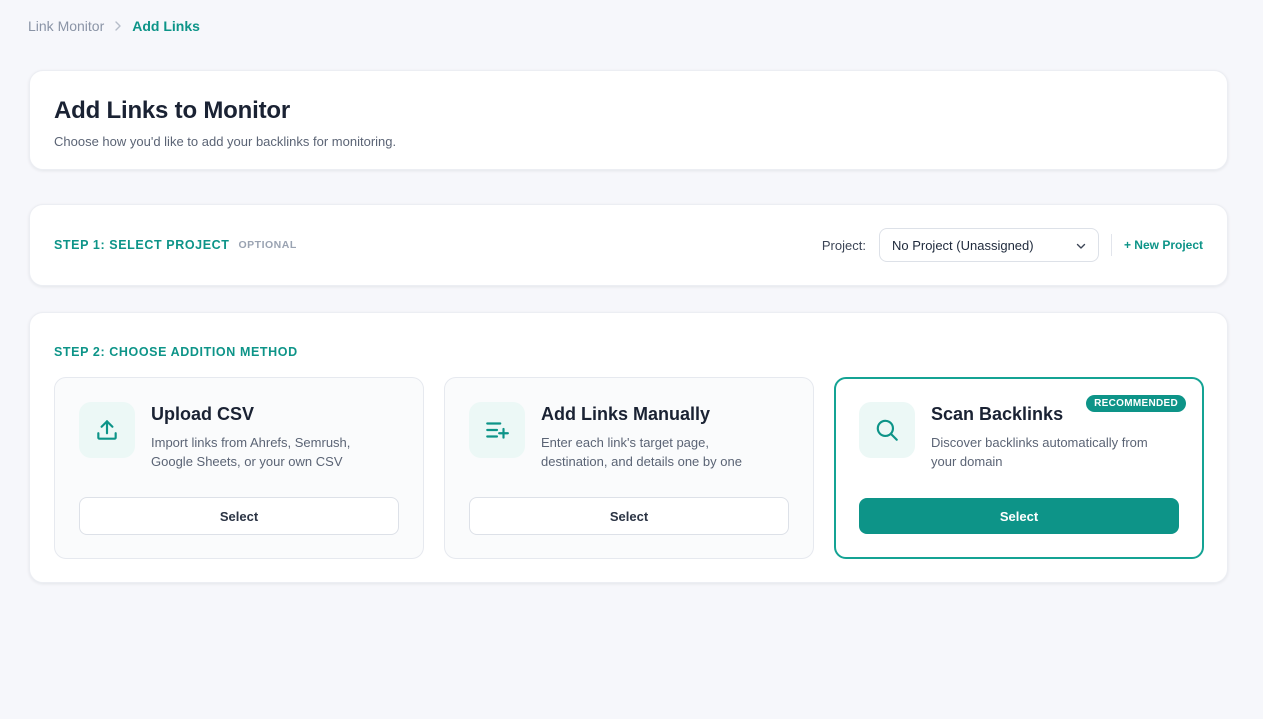 The image size is (1263, 719). What do you see at coordinates (118, 26) in the screenshot?
I see `chevron-right-icon` at bounding box center [118, 26].